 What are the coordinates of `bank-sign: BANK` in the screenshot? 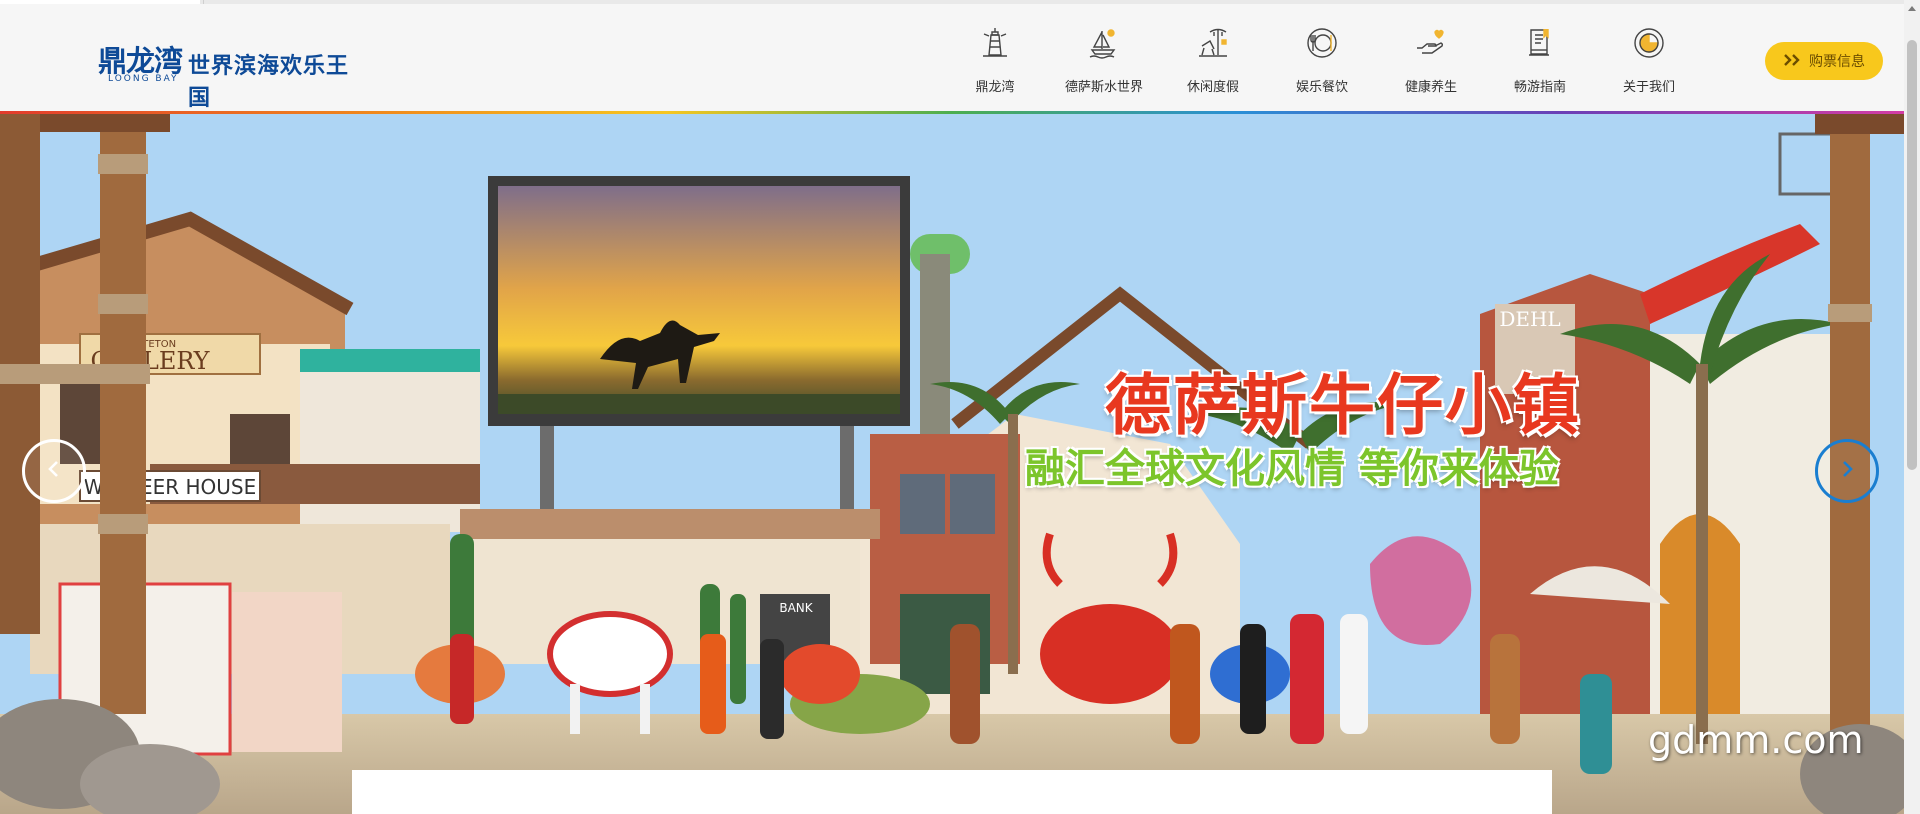 It's located at (796, 608).